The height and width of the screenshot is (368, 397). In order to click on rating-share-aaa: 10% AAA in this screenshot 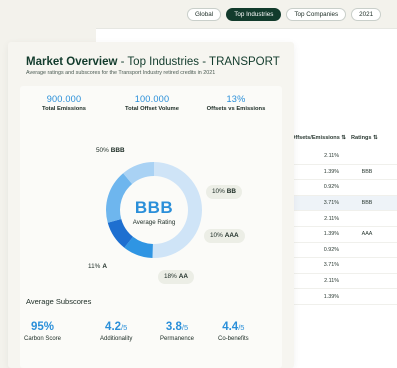, I will do `click(224, 236)`.